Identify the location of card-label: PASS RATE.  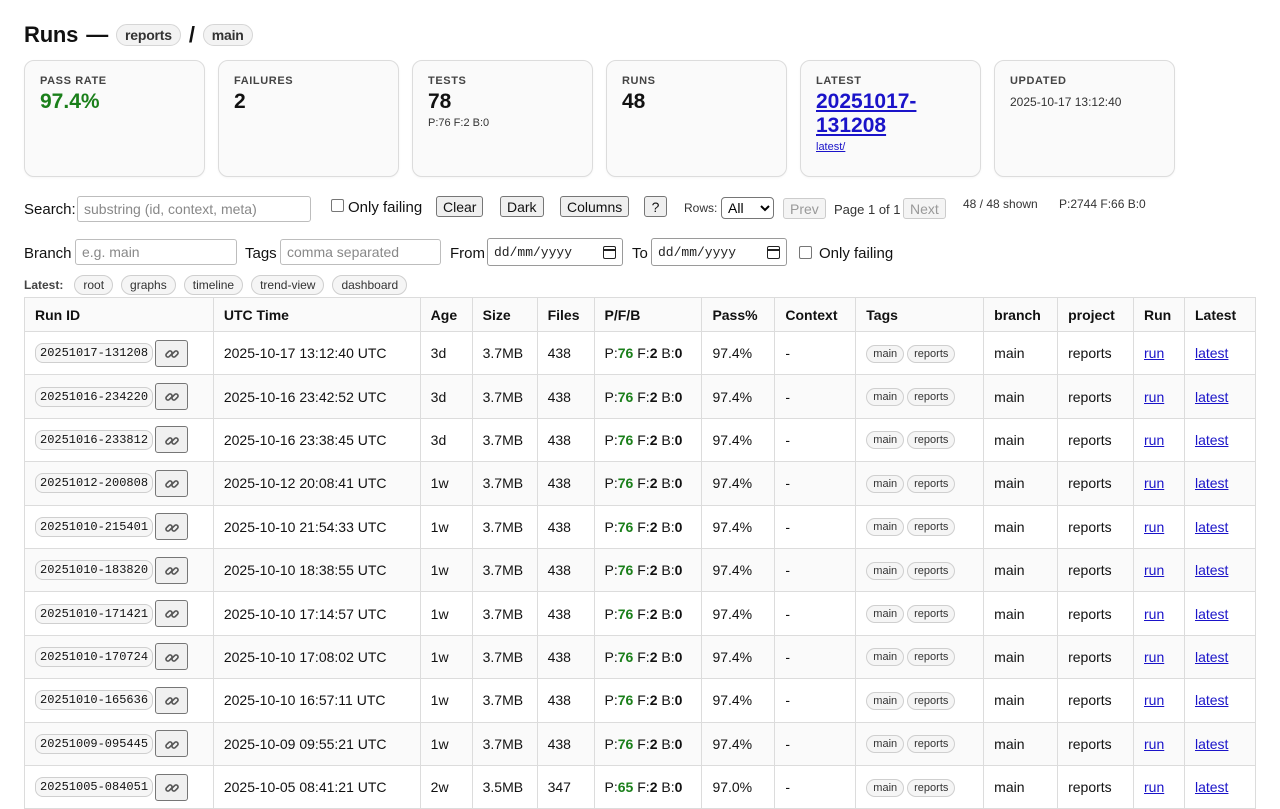
(73, 81).